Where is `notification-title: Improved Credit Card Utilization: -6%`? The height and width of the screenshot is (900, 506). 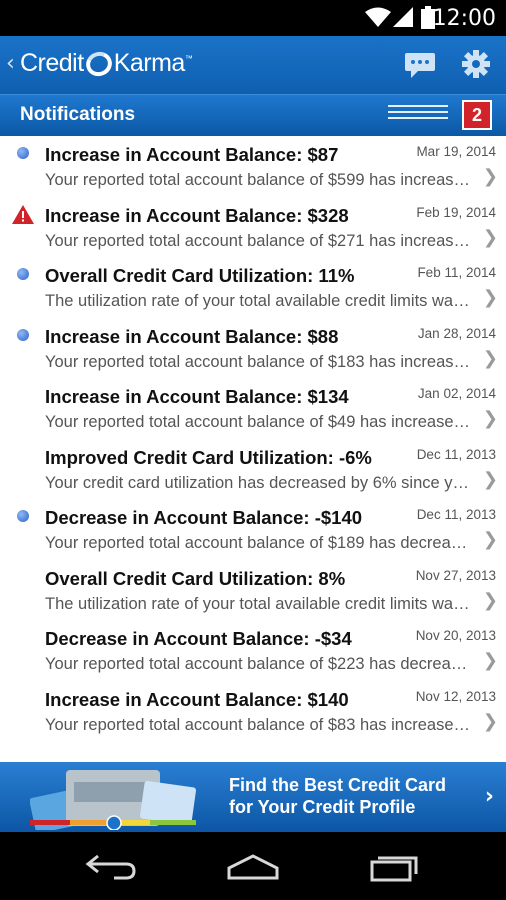
notification-title: Improved Credit Card Utilization: -6% is located at coordinates (208, 457).